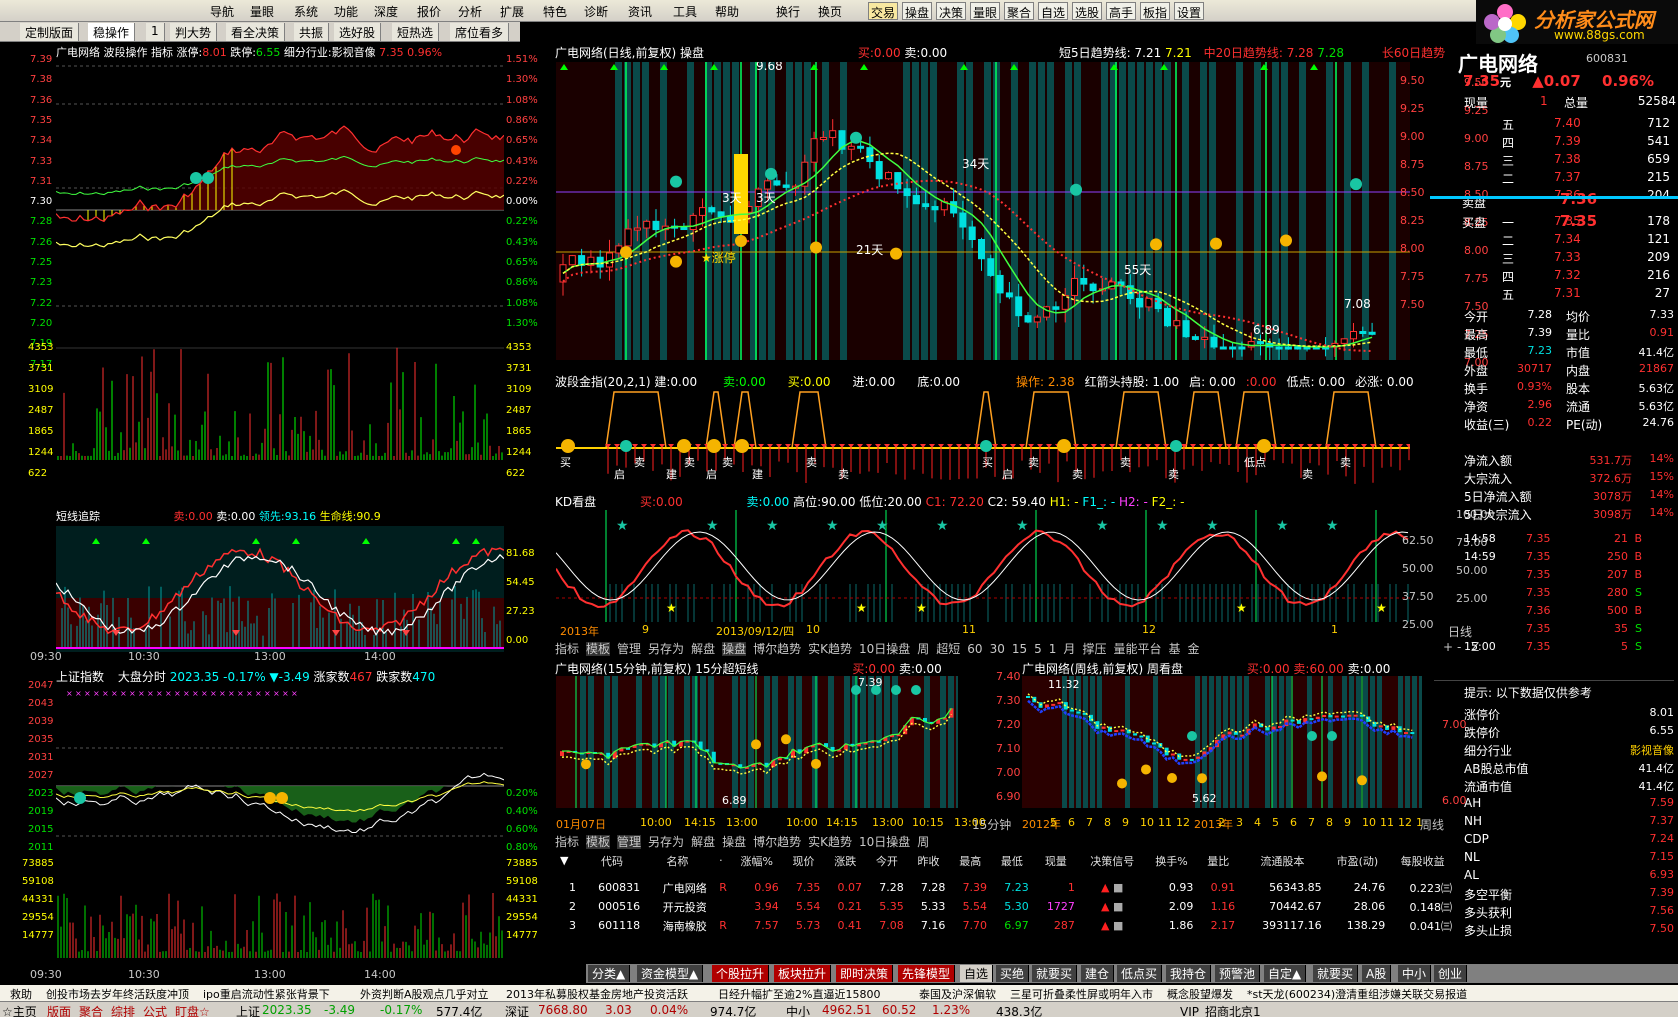 Image resolution: width=1678 pixels, height=1017 pixels. Describe the element at coordinates (1081, 993) in the screenshot. I see `ticker-item: 三星可折叠柔性屏或明年入市` at that location.